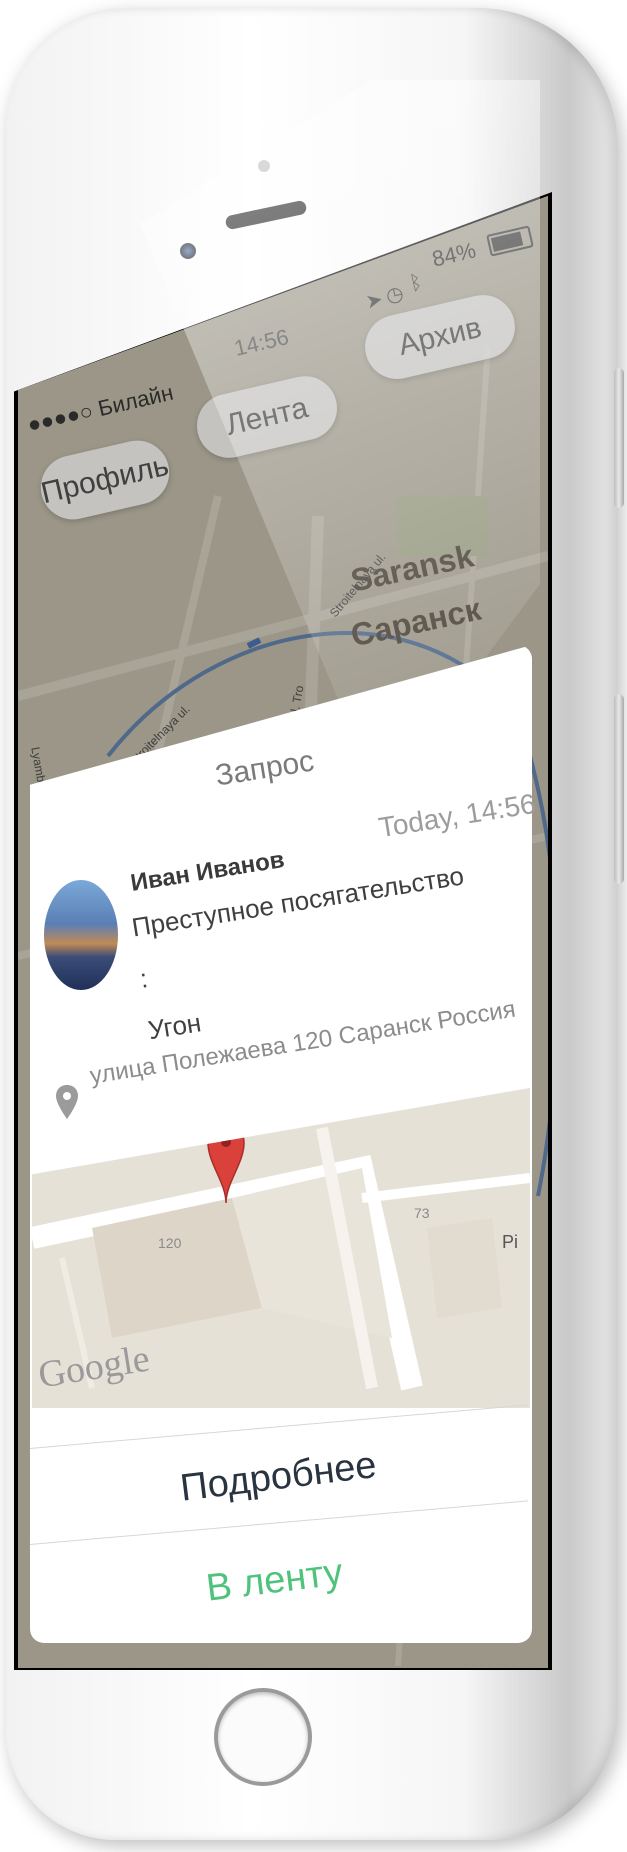  Describe the element at coordinates (170, 1243) in the screenshot. I see `map-house-number: 120` at that location.